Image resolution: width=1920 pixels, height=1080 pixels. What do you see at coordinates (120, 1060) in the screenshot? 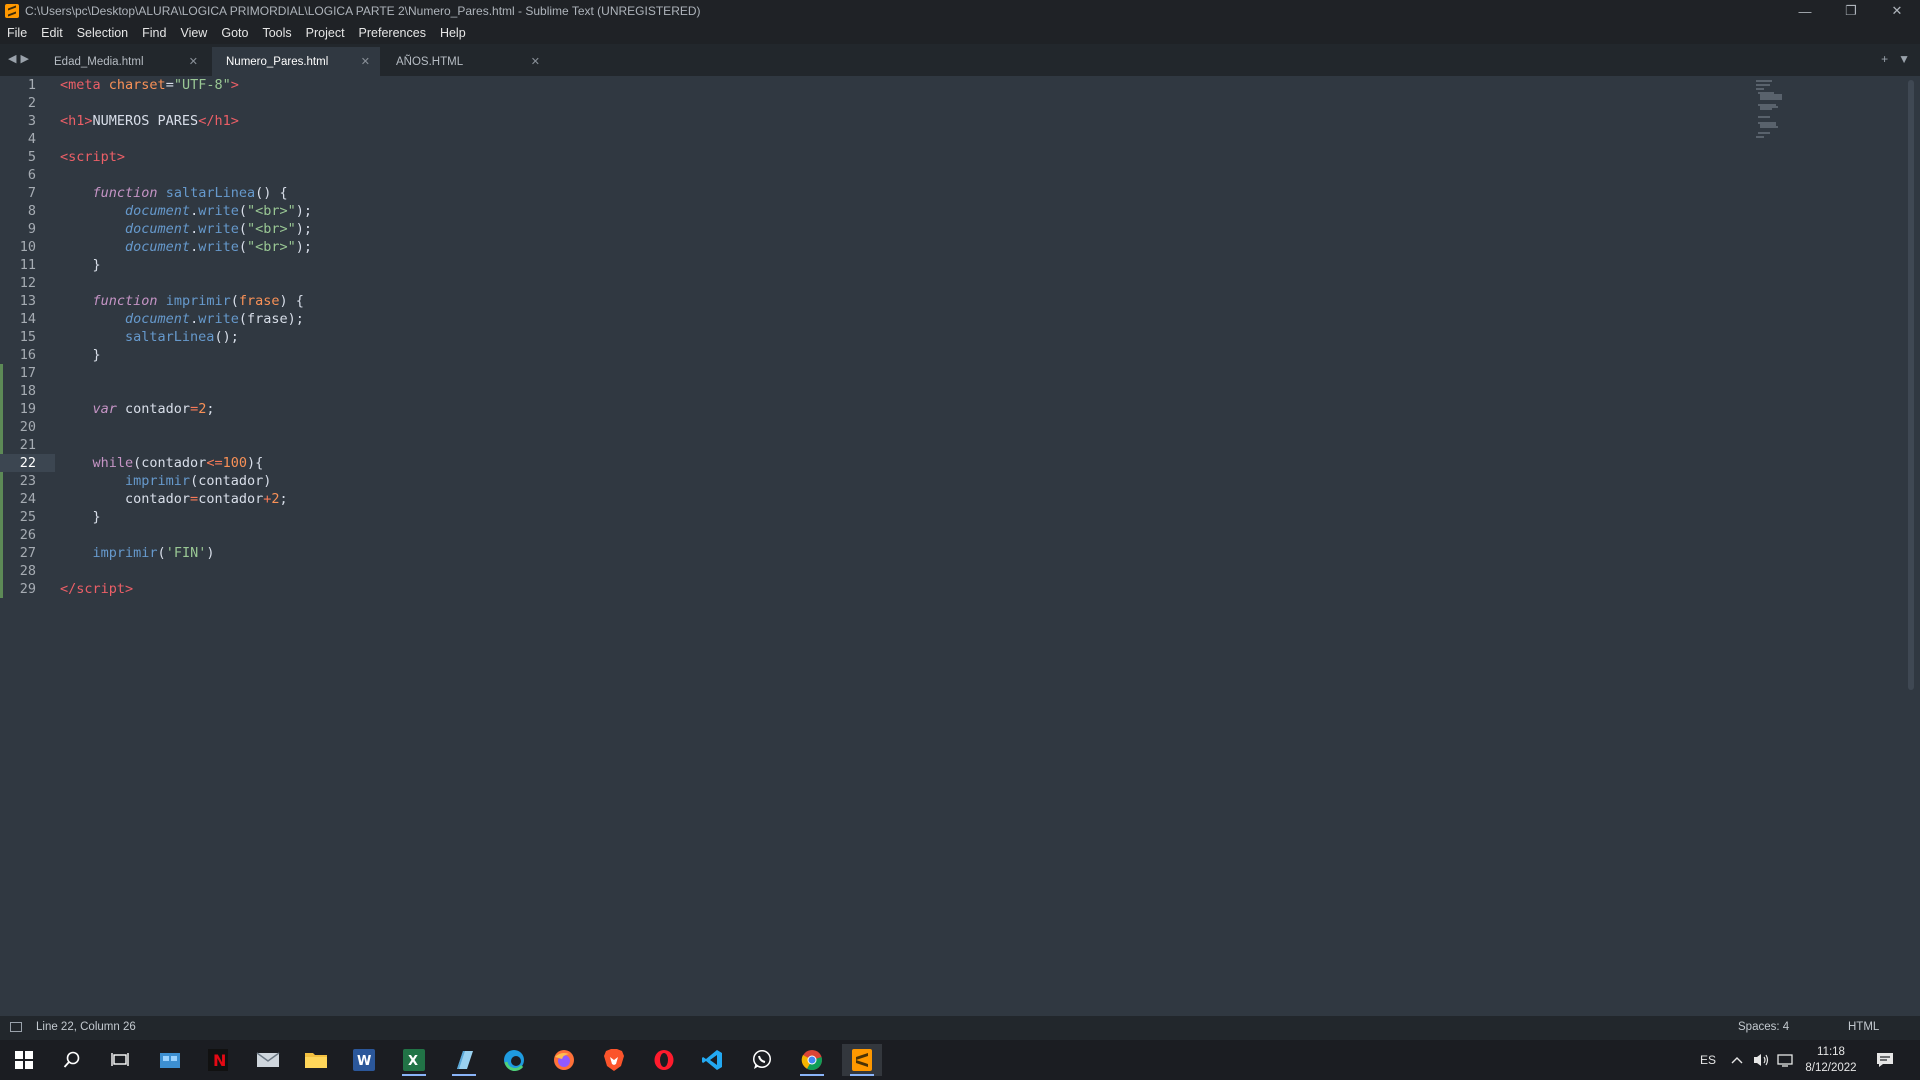
I see `task-view-icon` at bounding box center [120, 1060].